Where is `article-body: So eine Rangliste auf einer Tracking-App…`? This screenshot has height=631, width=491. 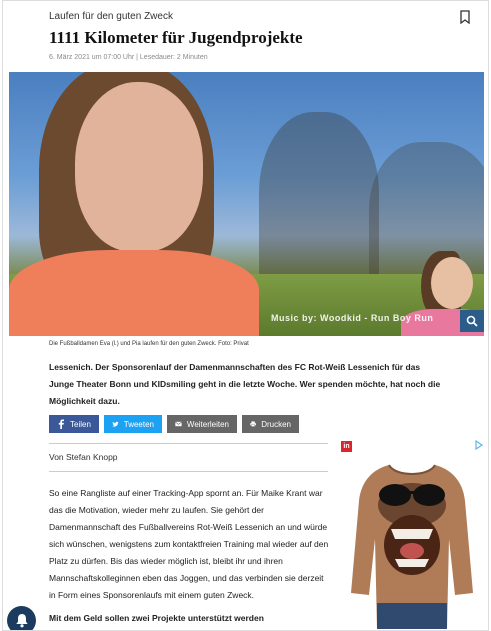 article-body: So eine Rangliste auf einer Tracking-App… is located at coordinates (189, 544).